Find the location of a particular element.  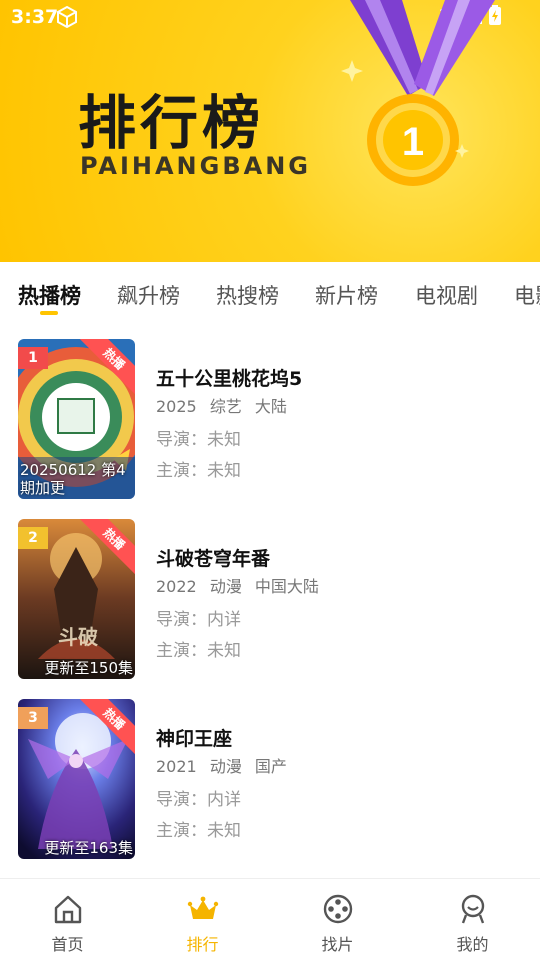

nav-find-film: 找片 is located at coordinates (337, 919).